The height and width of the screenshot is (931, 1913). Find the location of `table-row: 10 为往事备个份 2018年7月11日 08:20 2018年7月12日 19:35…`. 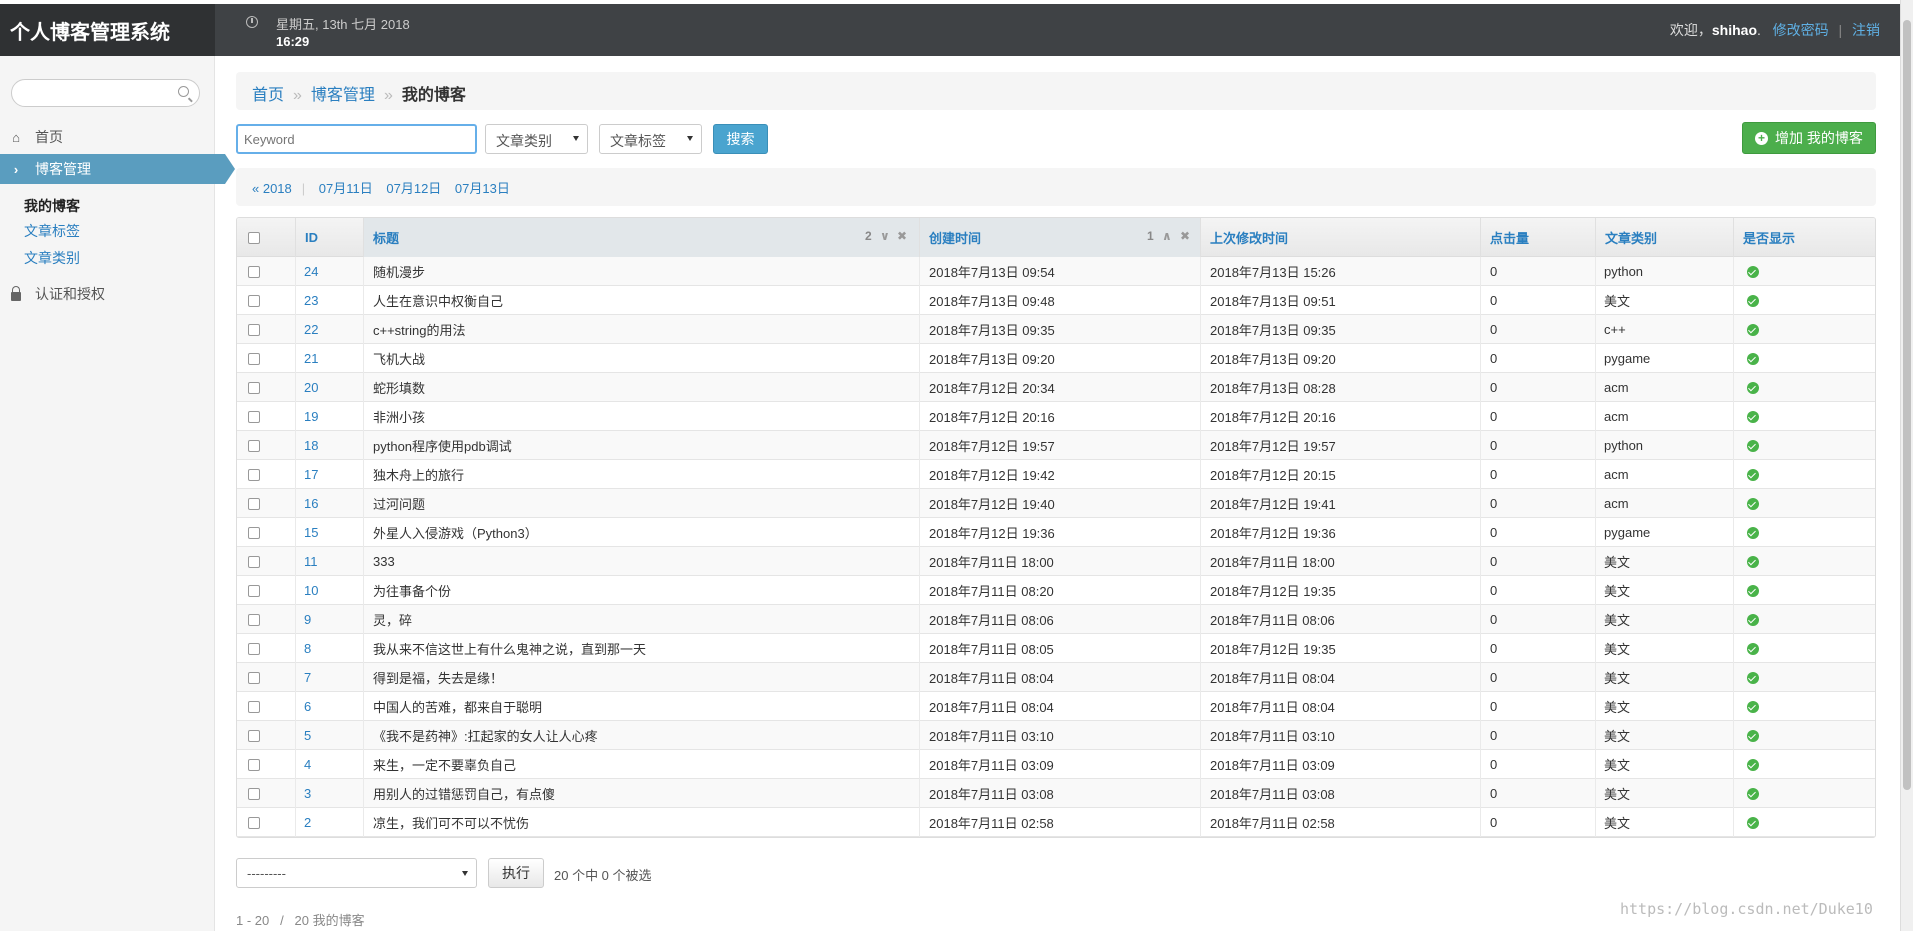

table-row: 10 为往事备个份 2018年7月11日 08:20 2018年7月12日 19:35… is located at coordinates (1056, 590).